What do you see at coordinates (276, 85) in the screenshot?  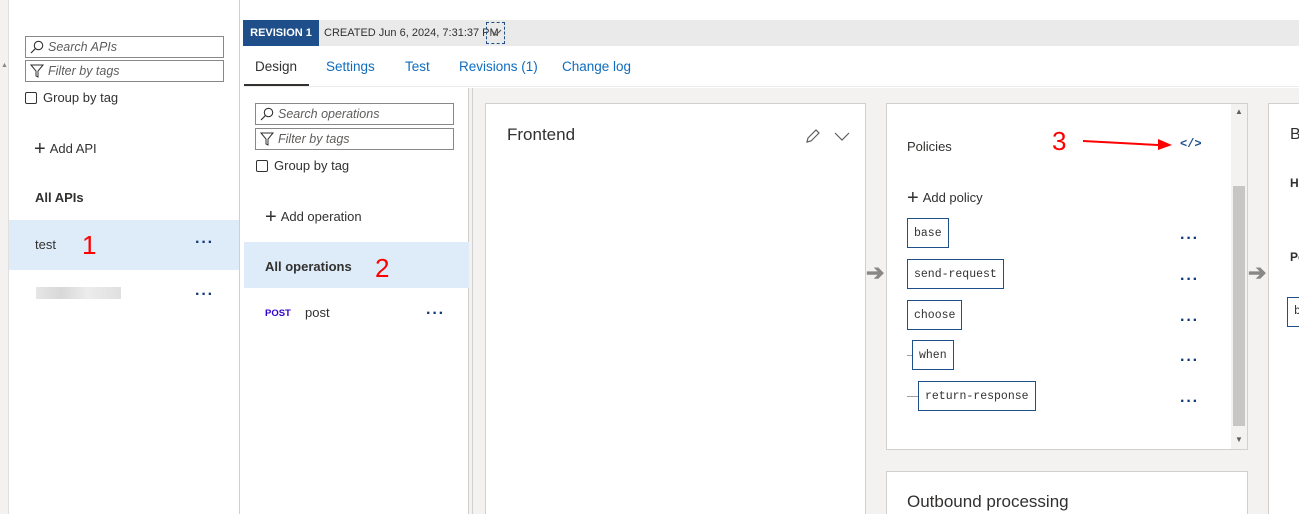 I see `active-tab-indicator` at bounding box center [276, 85].